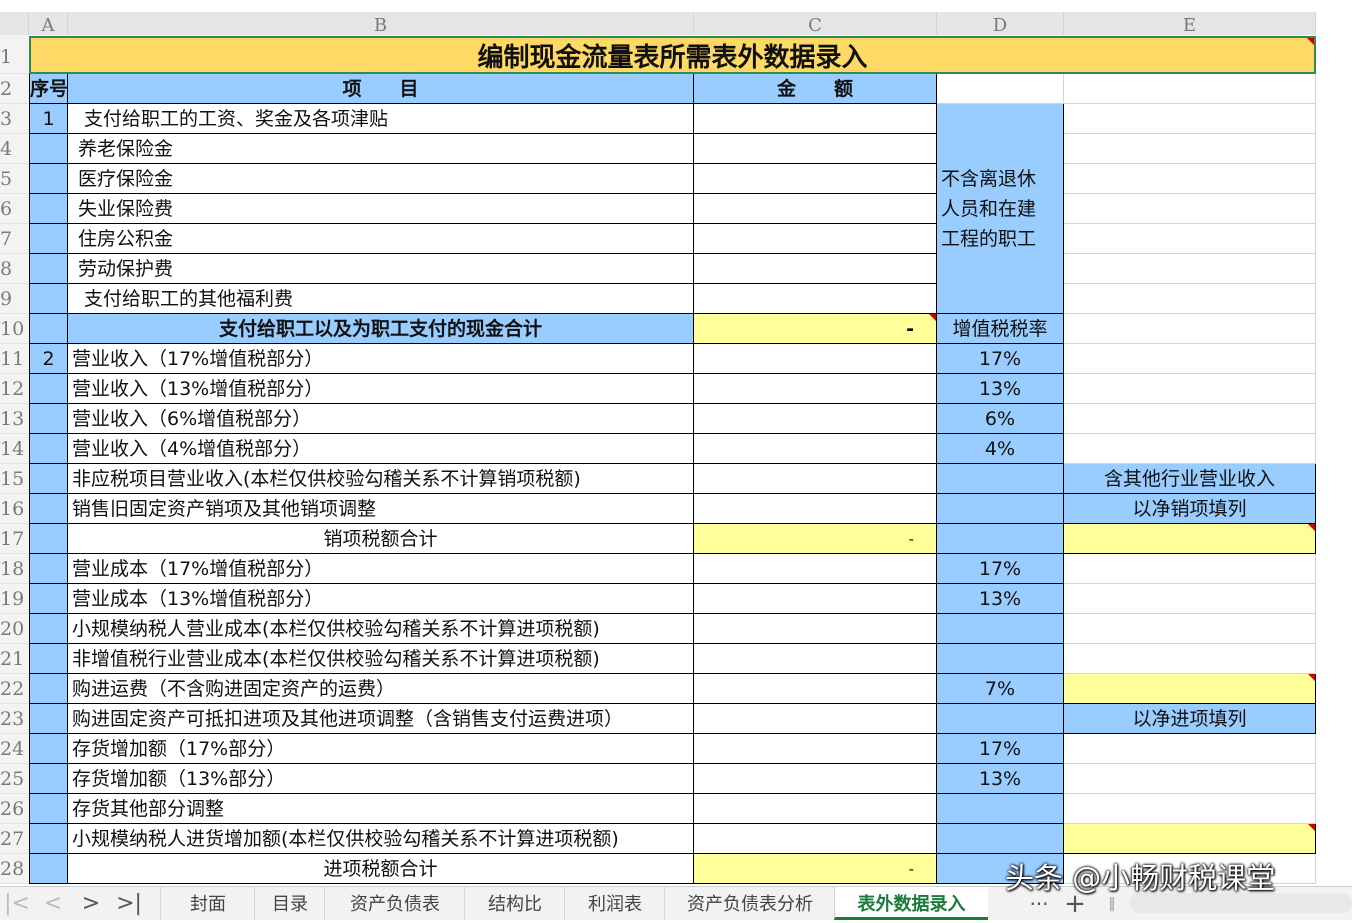 The width and height of the screenshot is (1352, 923). I want to click on column-header-a: A, so click(48, 24).